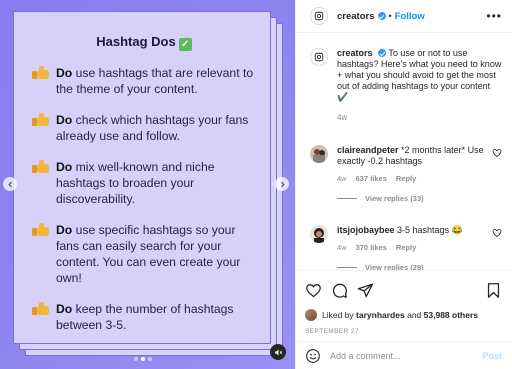 This screenshot has height=369, width=512. Describe the element at coordinates (410, 16) in the screenshot. I see `follow-button: Follow` at that location.